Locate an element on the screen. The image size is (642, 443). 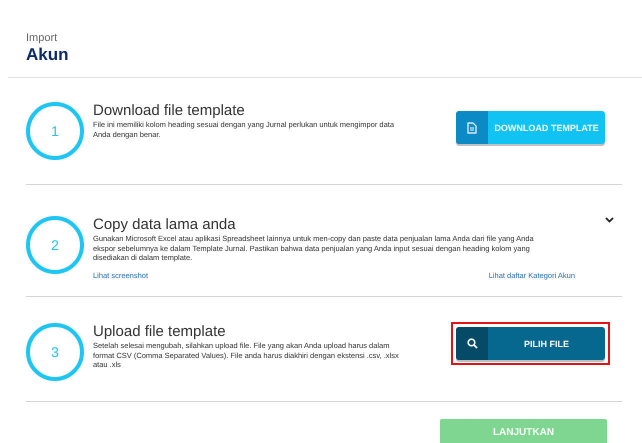
chevron-icon is located at coordinates (609, 220).